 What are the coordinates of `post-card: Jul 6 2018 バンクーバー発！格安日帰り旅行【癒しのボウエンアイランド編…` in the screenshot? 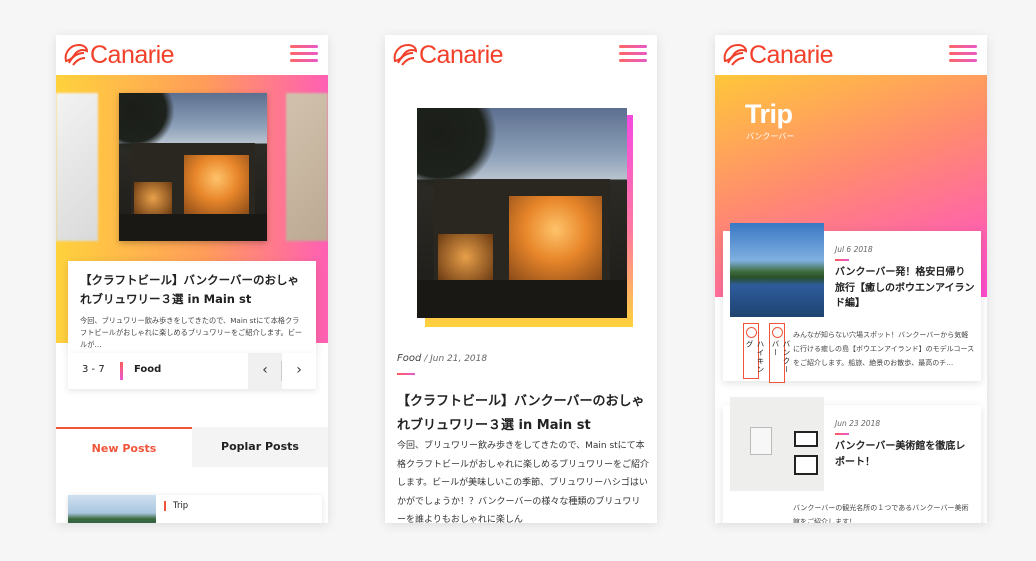 It's located at (852, 303).